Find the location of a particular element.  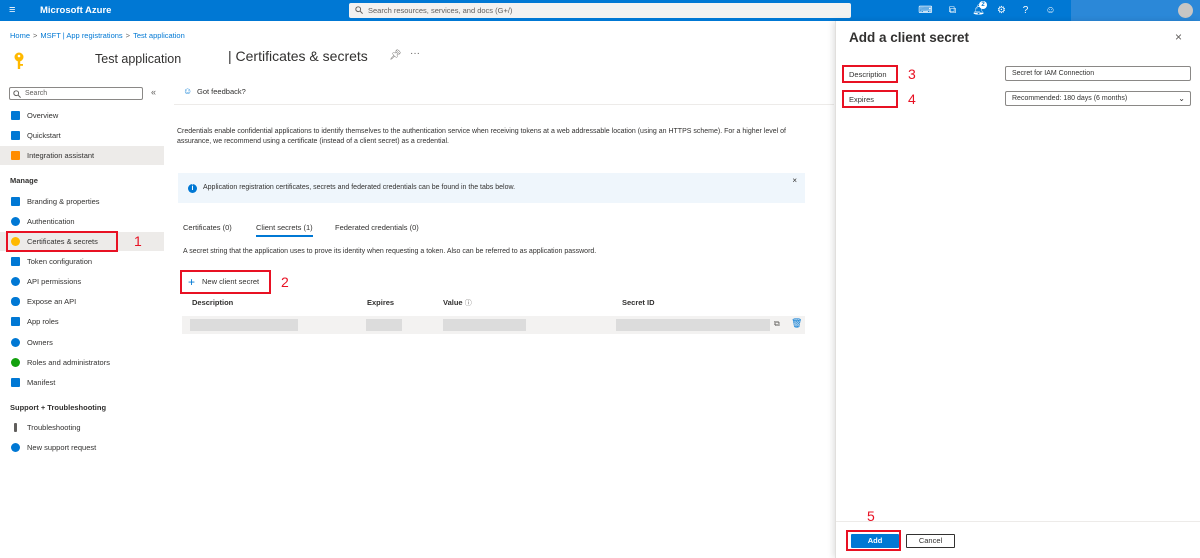

column-header-value-label: Value is located at coordinates (453, 302).